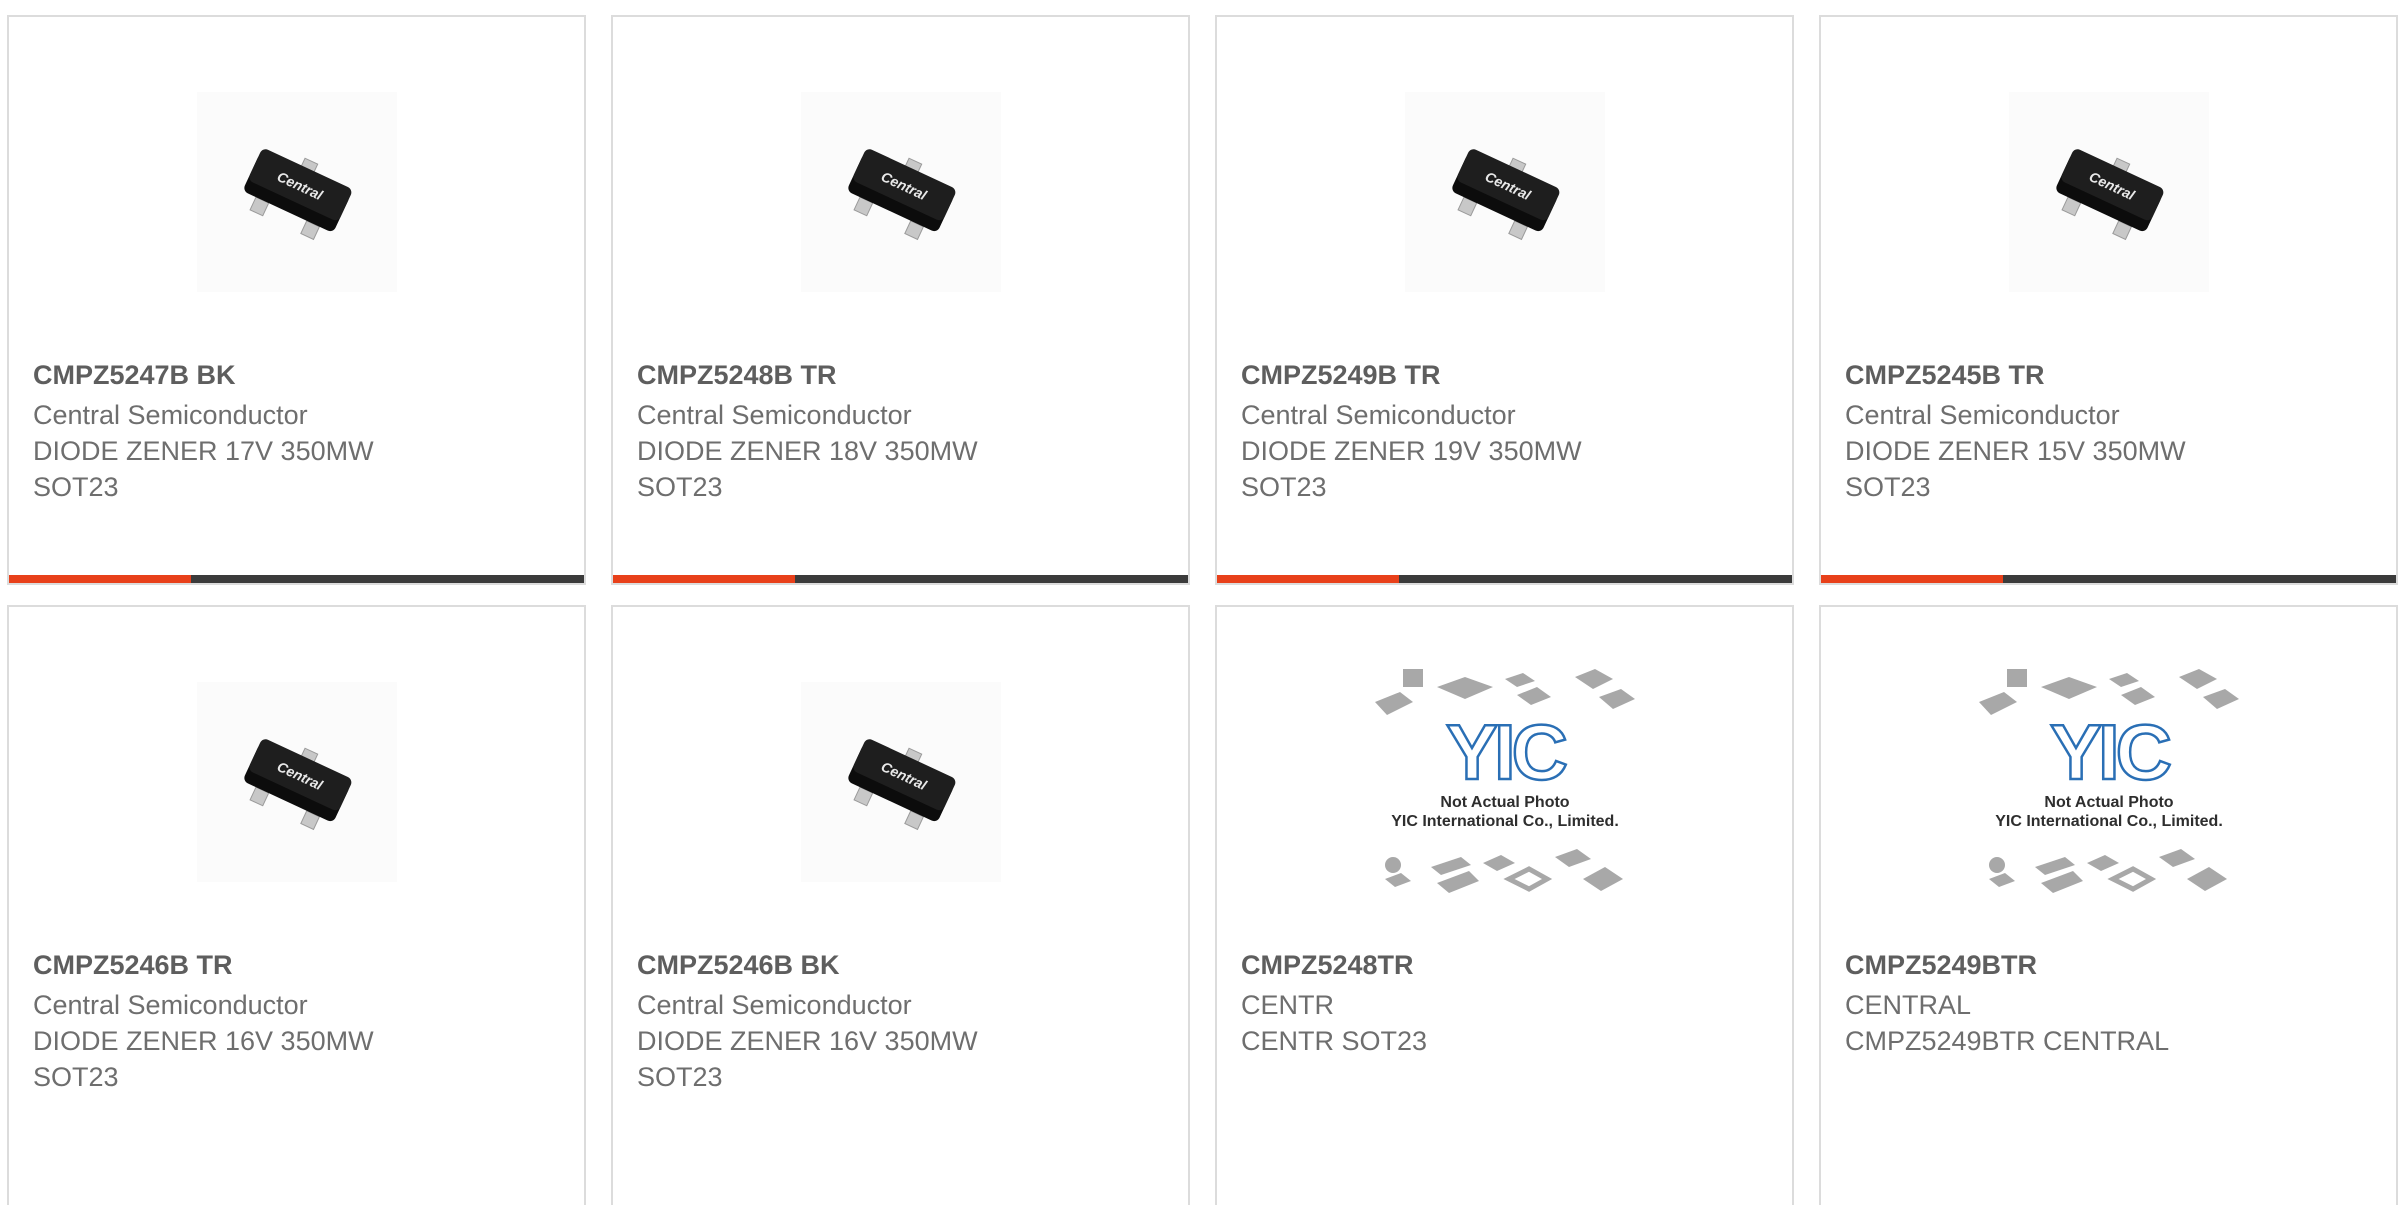  What do you see at coordinates (902, 375) in the screenshot?
I see `part-number: CMPZ5248B TR` at bounding box center [902, 375].